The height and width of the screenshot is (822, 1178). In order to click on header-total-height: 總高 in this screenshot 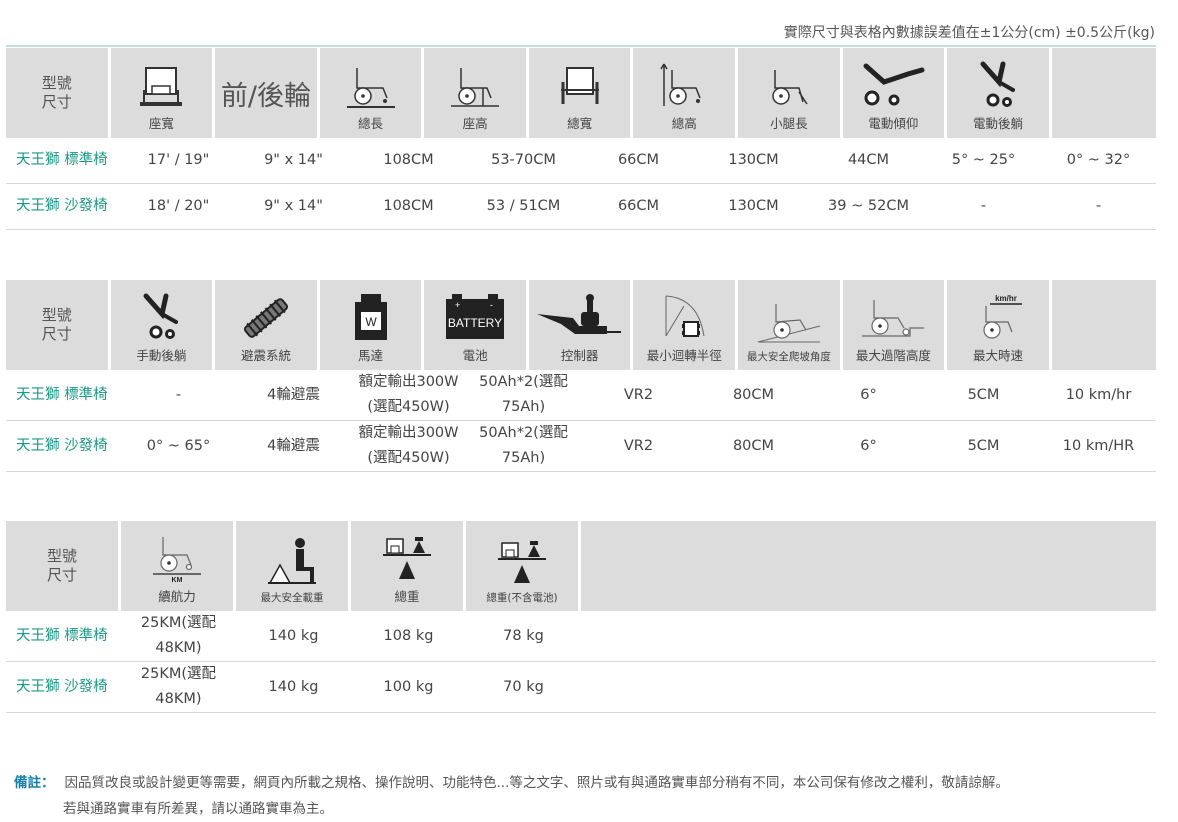, I will do `click(686, 93)`.